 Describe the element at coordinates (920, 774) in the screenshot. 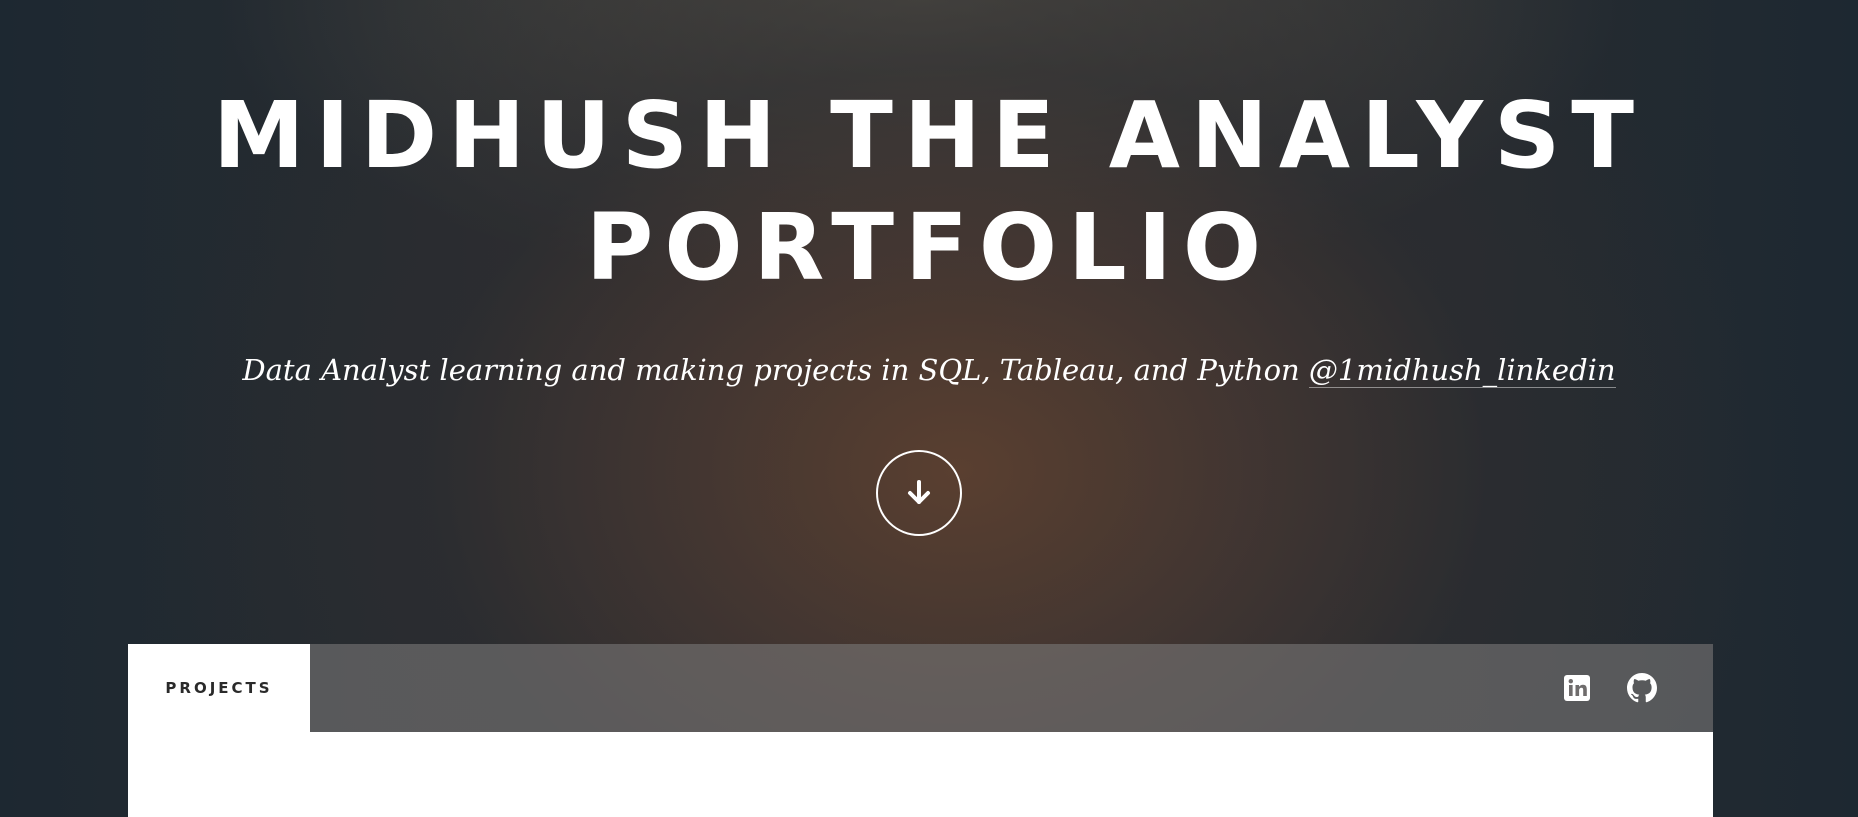

I see `projects-content` at that location.